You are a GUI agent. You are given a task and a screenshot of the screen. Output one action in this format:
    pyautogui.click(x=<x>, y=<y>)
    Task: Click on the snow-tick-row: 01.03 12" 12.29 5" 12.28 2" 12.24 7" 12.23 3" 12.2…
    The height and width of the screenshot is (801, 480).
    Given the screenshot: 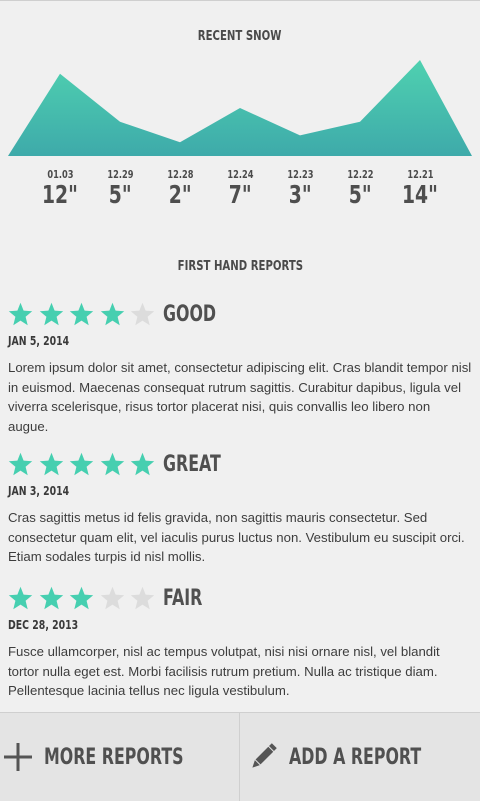 What is the action you would take?
    pyautogui.click(x=240, y=193)
    